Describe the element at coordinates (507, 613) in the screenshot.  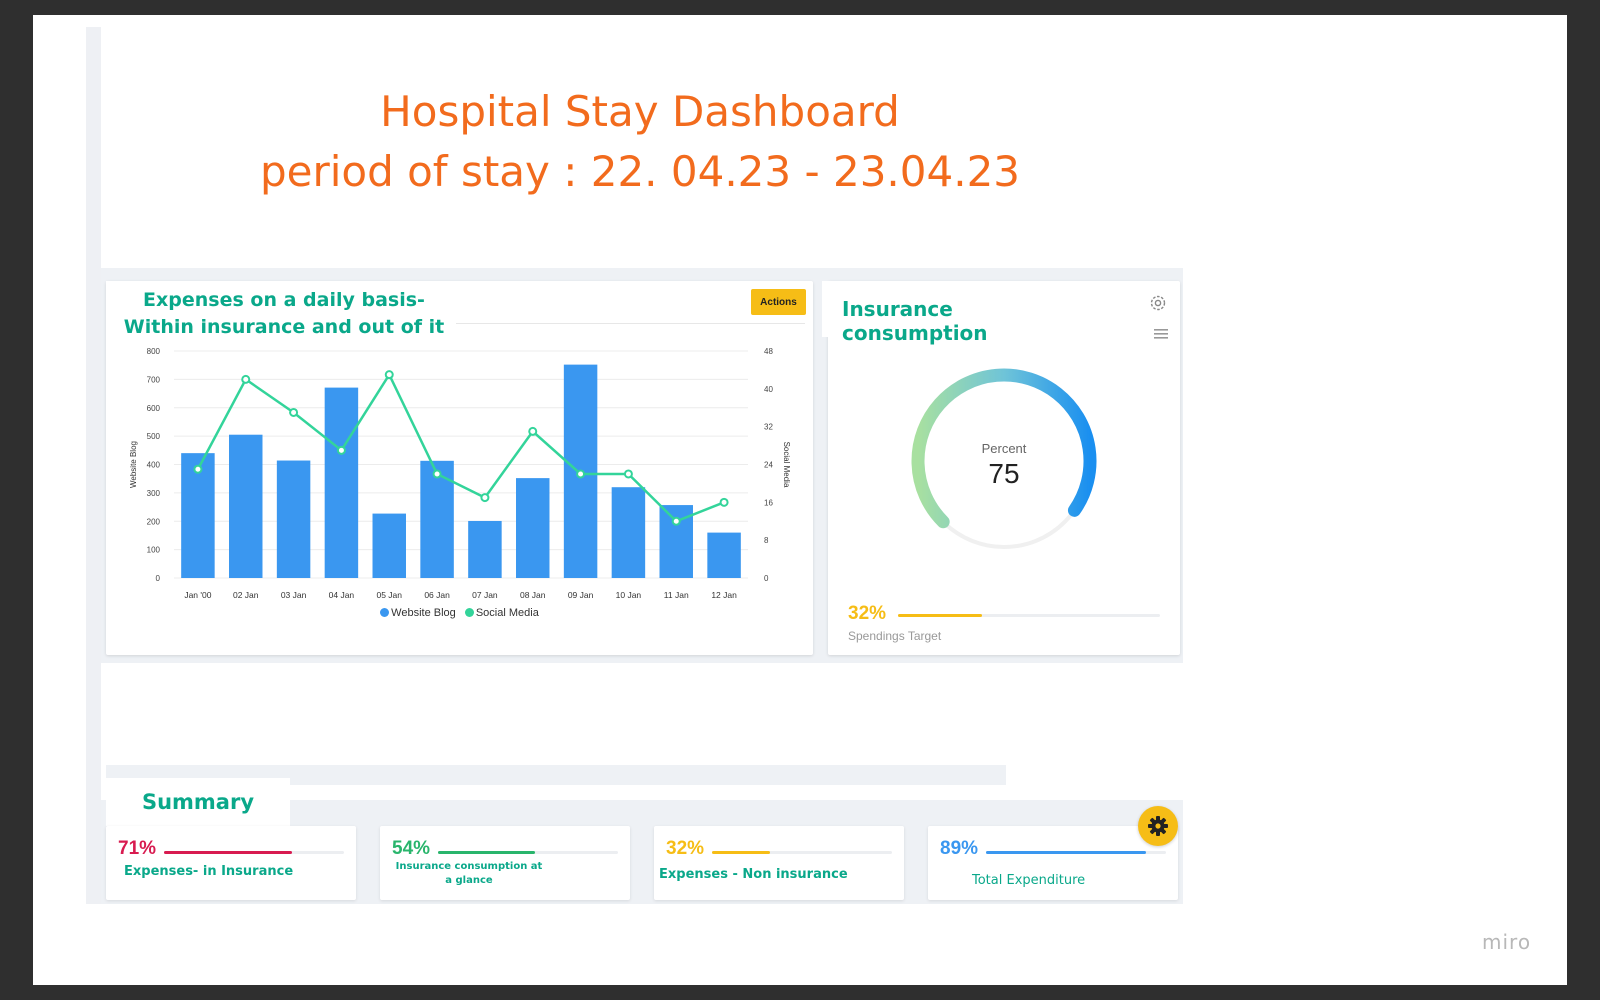
I see `legend-label-social-media: Social Media` at that location.